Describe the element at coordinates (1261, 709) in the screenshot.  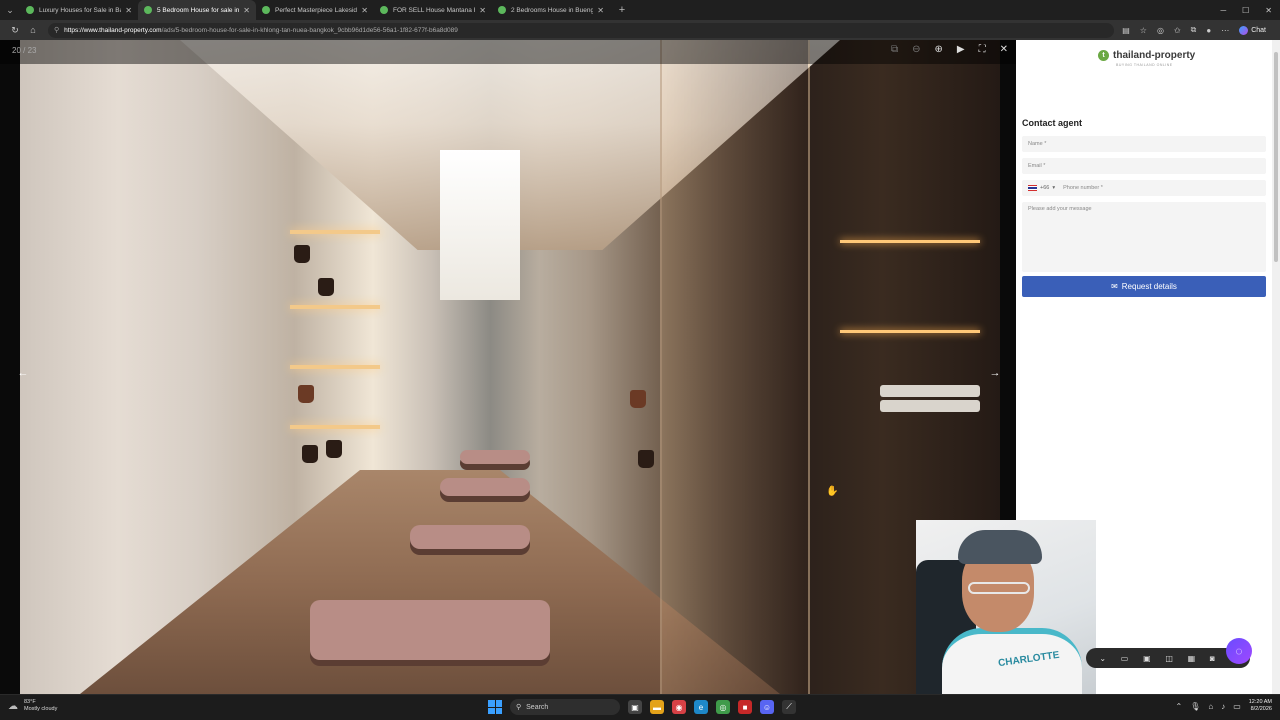
I see `clock-date: 8/2/2026` at that location.